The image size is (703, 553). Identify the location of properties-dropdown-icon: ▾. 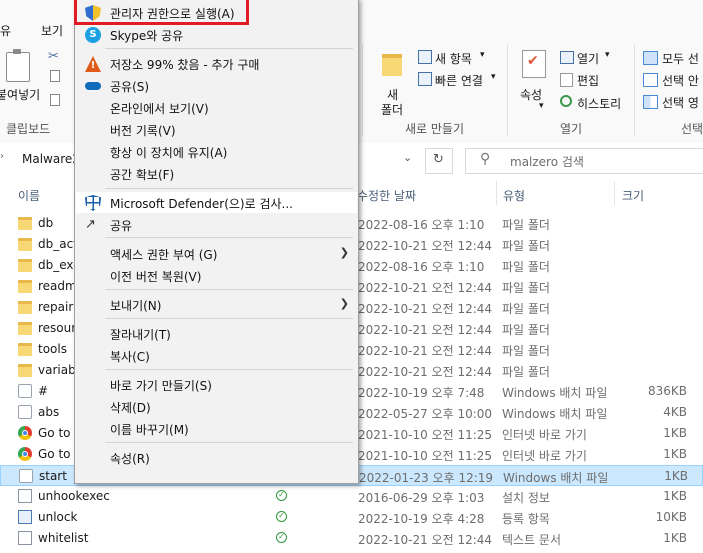
(541, 106).